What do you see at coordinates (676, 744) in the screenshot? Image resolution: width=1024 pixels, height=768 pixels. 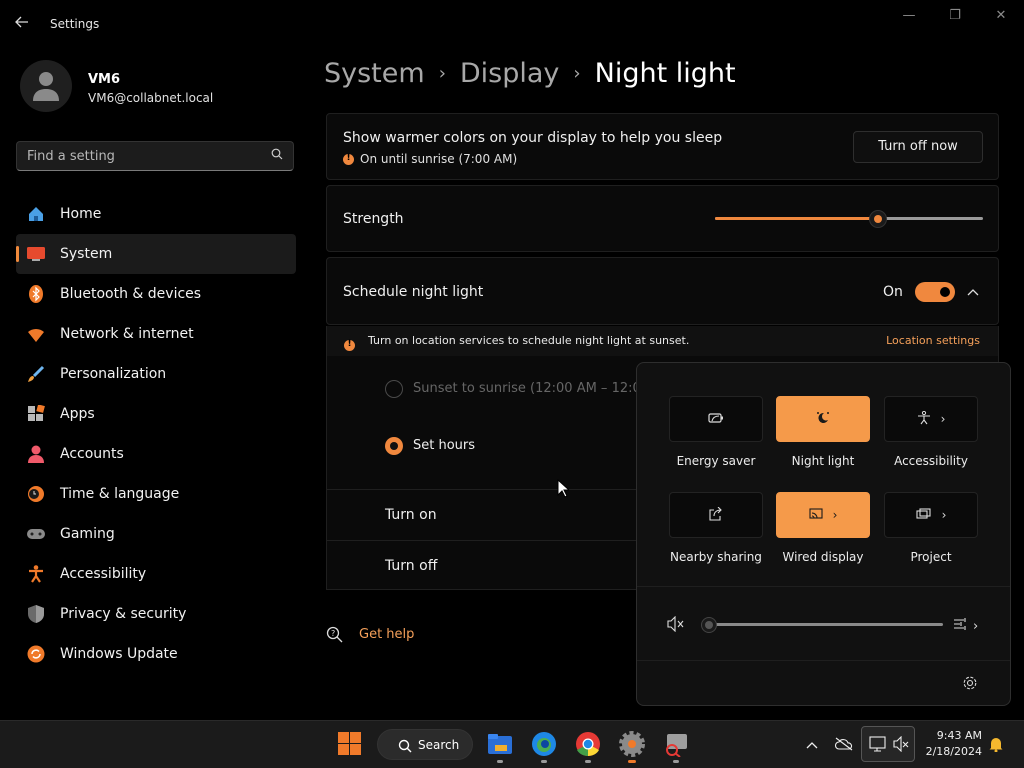 I see `snipping-tool-icon` at bounding box center [676, 744].